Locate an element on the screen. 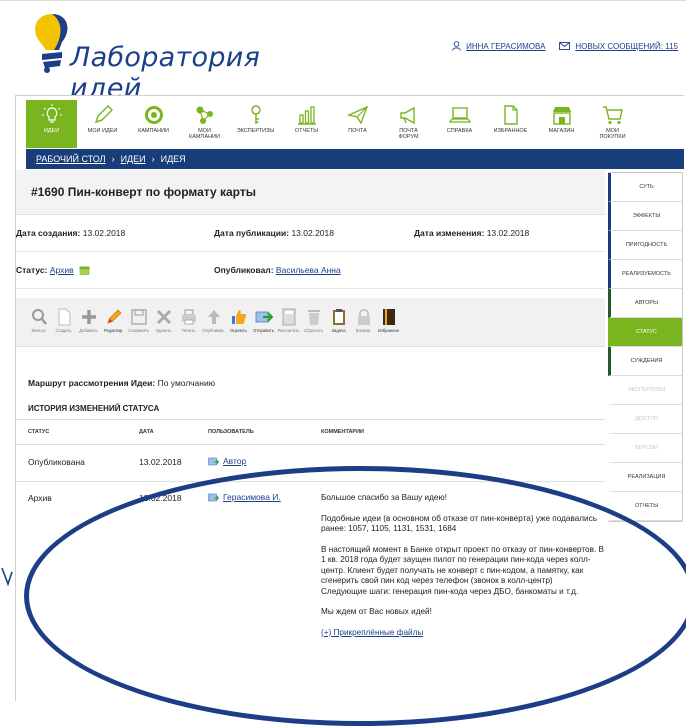 This screenshot has width=686, height=726. sidebar-item-3: РЕАЛИЗУЕМОСТЬ is located at coordinates (645, 274).